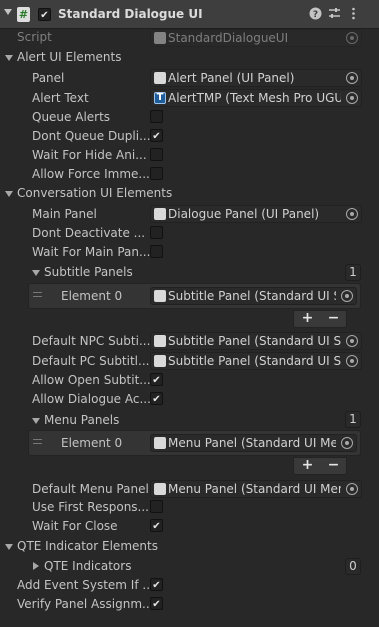 This screenshot has height=627, width=379. What do you see at coordinates (8, 12) in the screenshot?
I see `foldout-arrow-icon` at bounding box center [8, 12].